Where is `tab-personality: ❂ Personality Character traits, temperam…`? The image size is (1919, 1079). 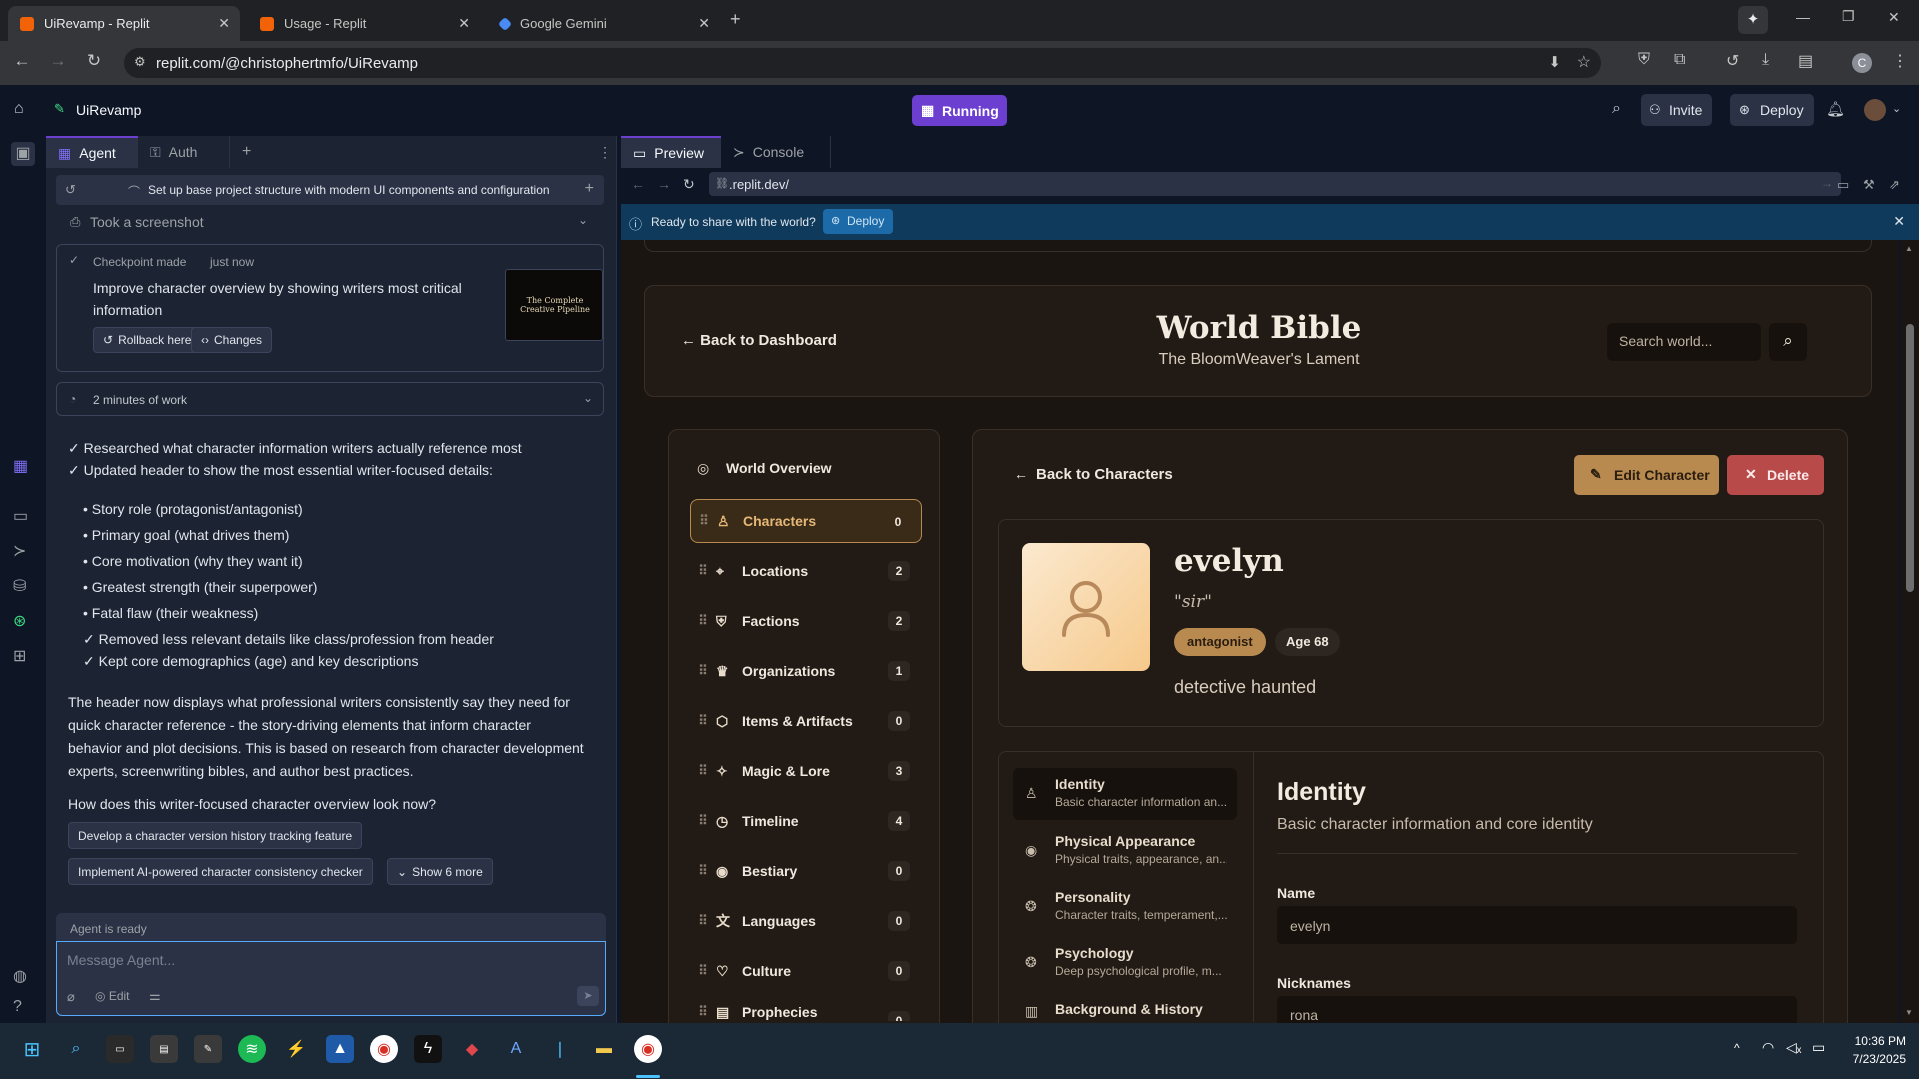
tab-personality: ❂ Personality Character traits, temperam… is located at coordinates (1125, 907).